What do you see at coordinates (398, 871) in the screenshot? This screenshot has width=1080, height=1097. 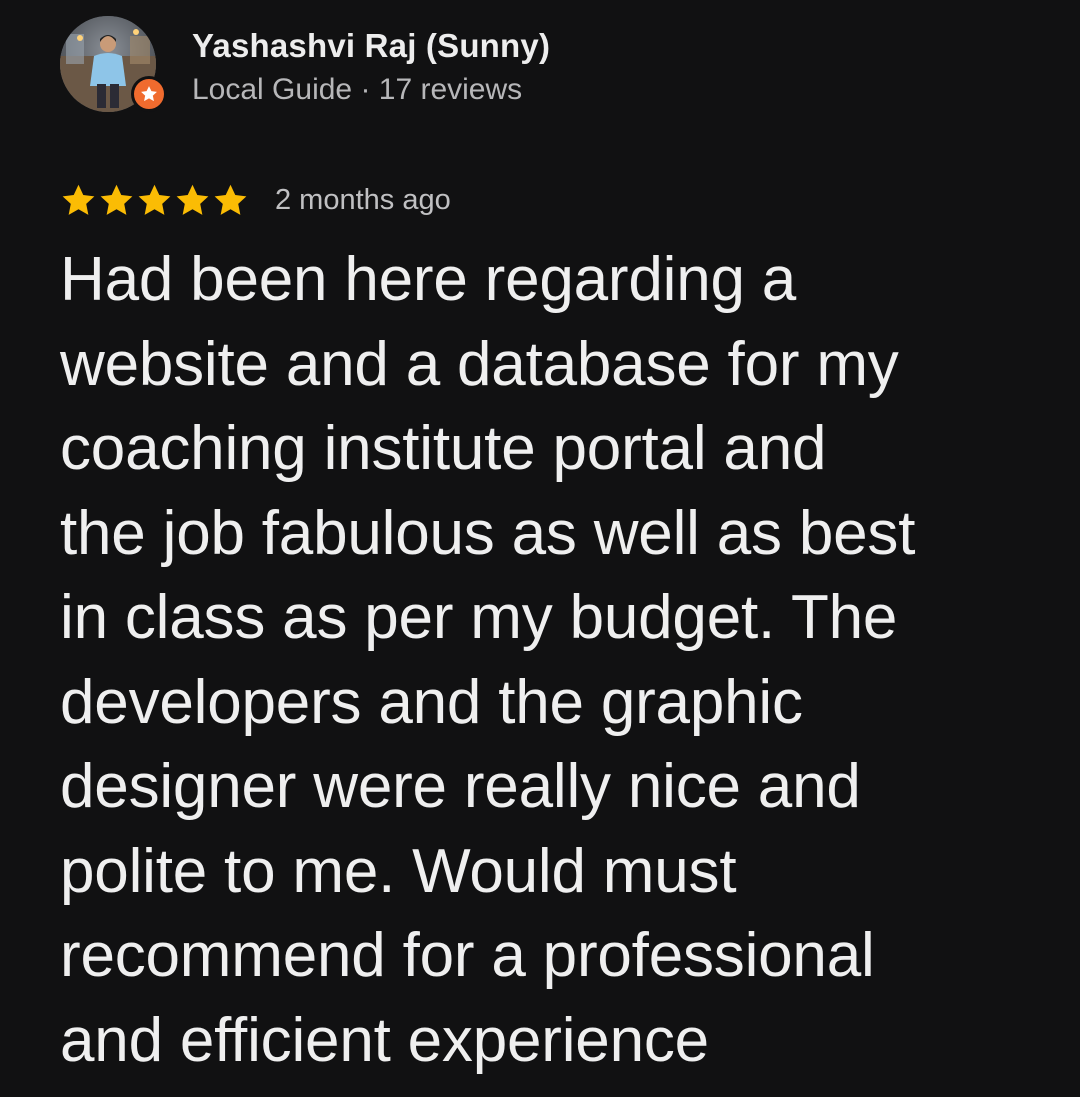 I see `review-text-line: polite to me. Would must` at bounding box center [398, 871].